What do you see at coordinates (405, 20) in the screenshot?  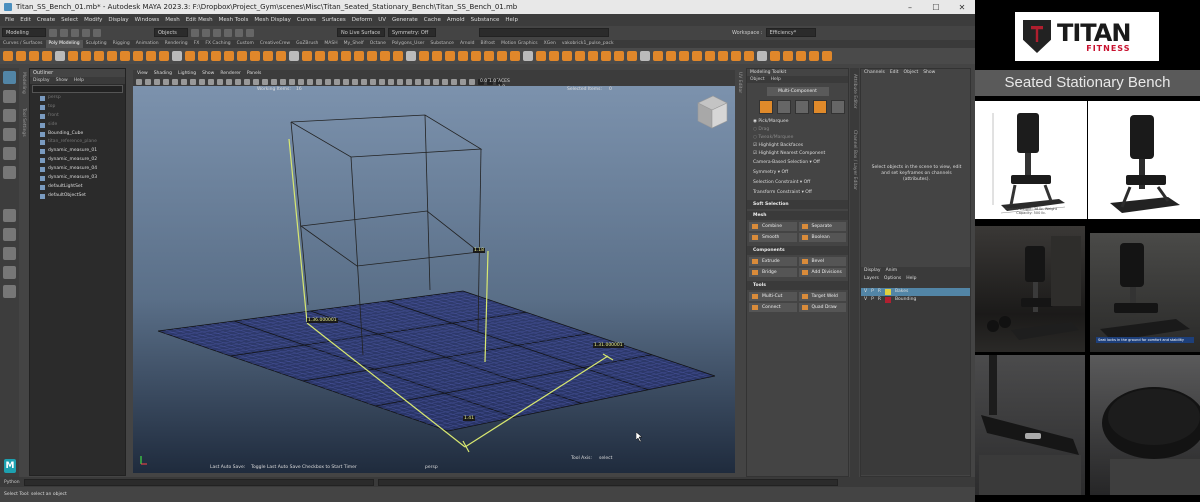 I see `menu-generate: Generate` at bounding box center [405, 20].